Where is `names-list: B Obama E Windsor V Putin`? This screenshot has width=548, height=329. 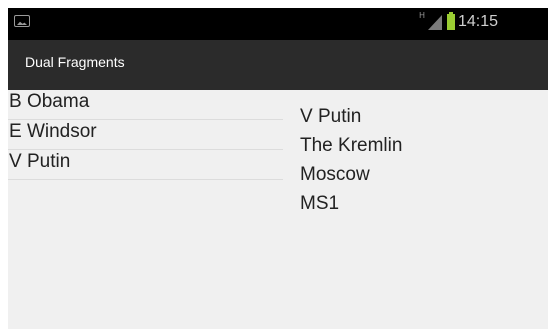 names-list: B Obama E Windsor V Putin is located at coordinates (145, 135).